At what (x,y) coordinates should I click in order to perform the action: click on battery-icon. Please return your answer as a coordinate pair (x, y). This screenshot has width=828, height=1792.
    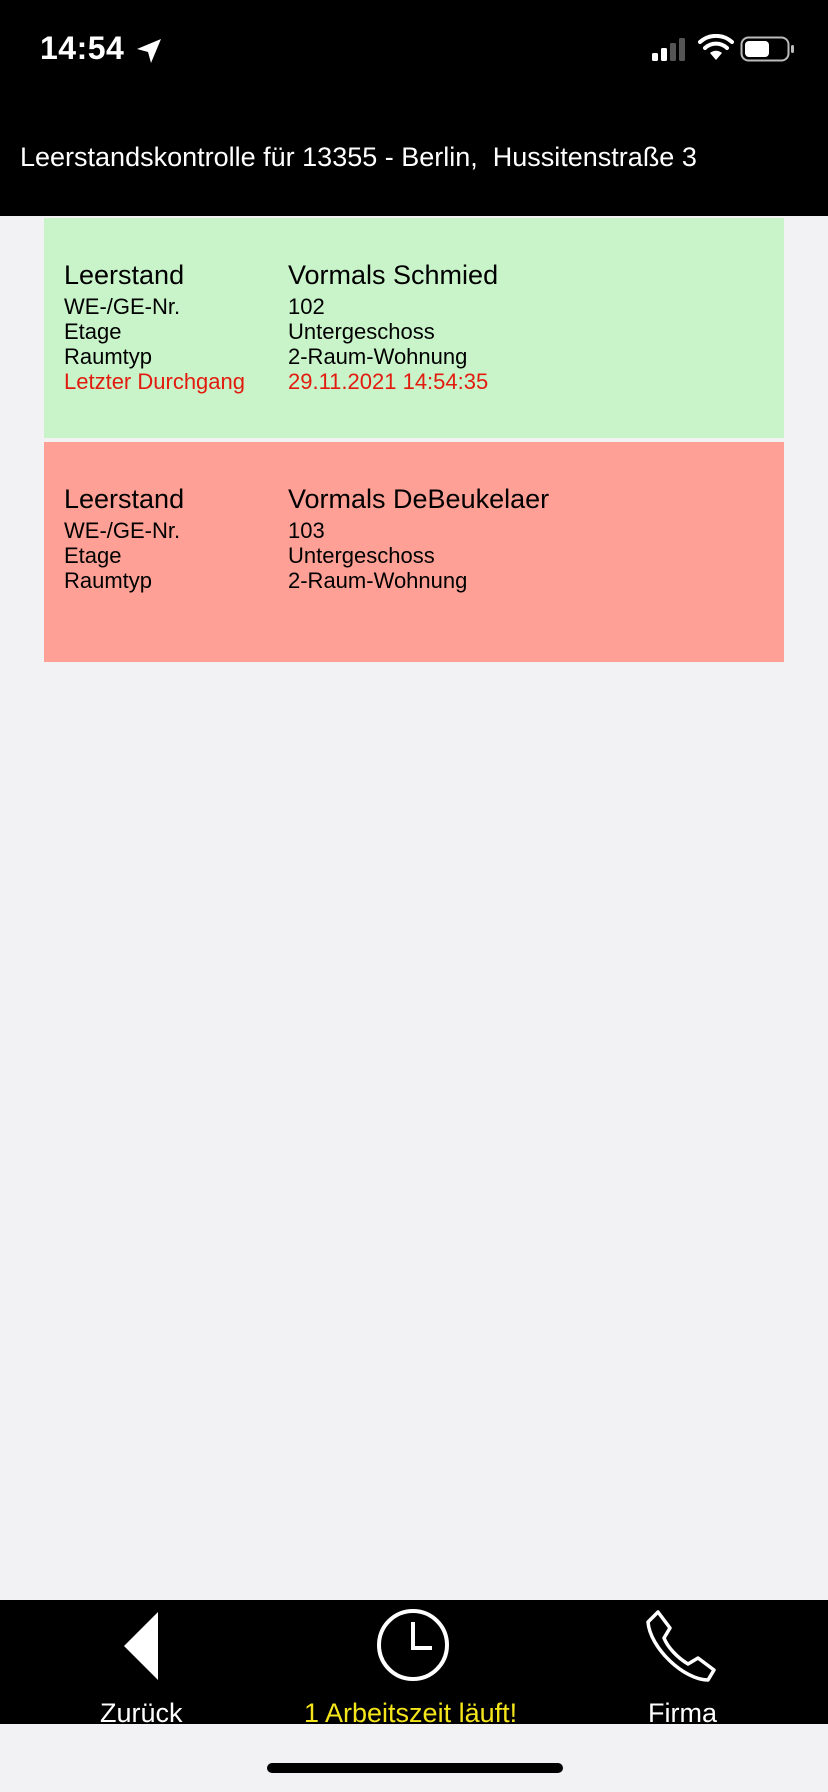
    Looking at the image, I should click on (767, 49).